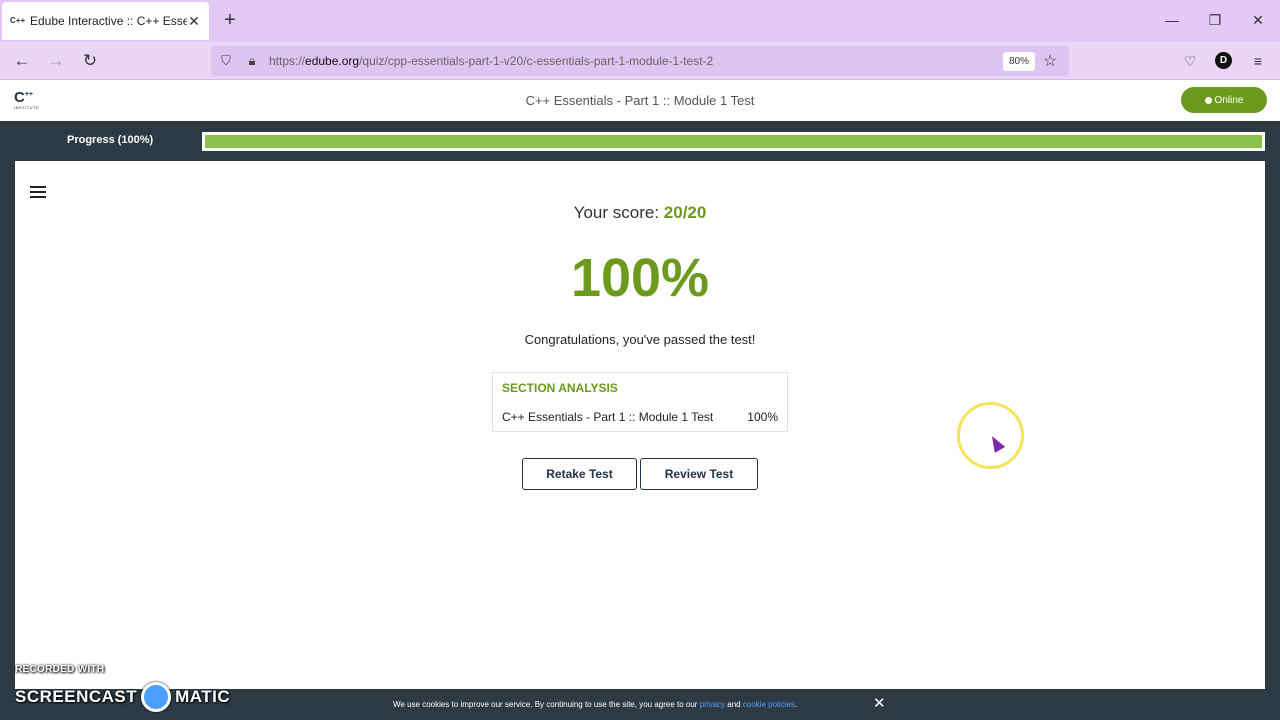 The width and height of the screenshot is (1280, 720). Describe the element at coordinates (769, 704) in the screenshot. I see `cookie-policies-link: cookie policies` at that location.